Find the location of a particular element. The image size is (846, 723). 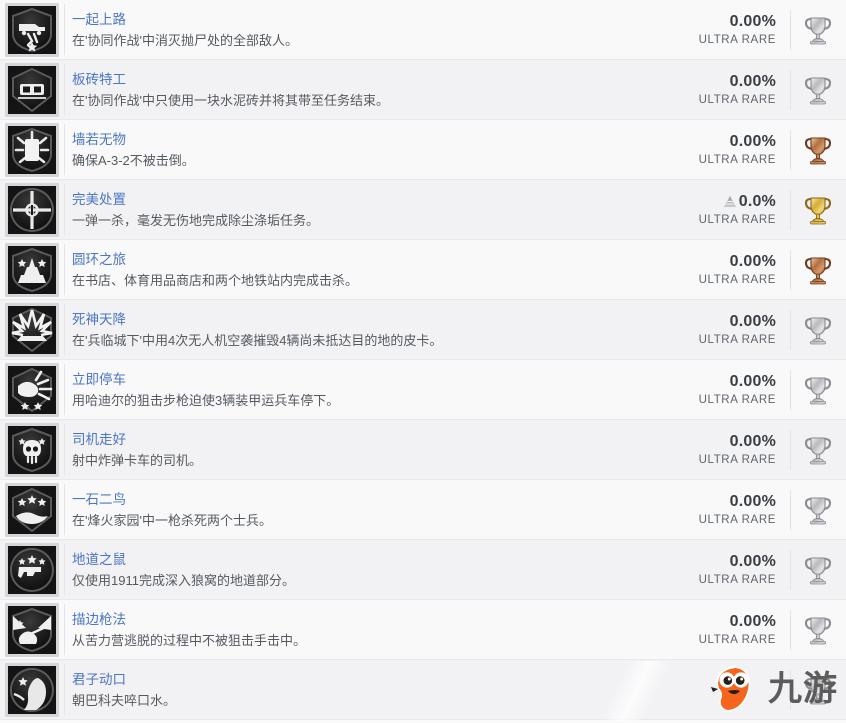

trophy-text-cell: 板砖特工在'协同作战'中只使用一块水泥砖并将其带至任务结束。 is located at coordinates (364, 90).